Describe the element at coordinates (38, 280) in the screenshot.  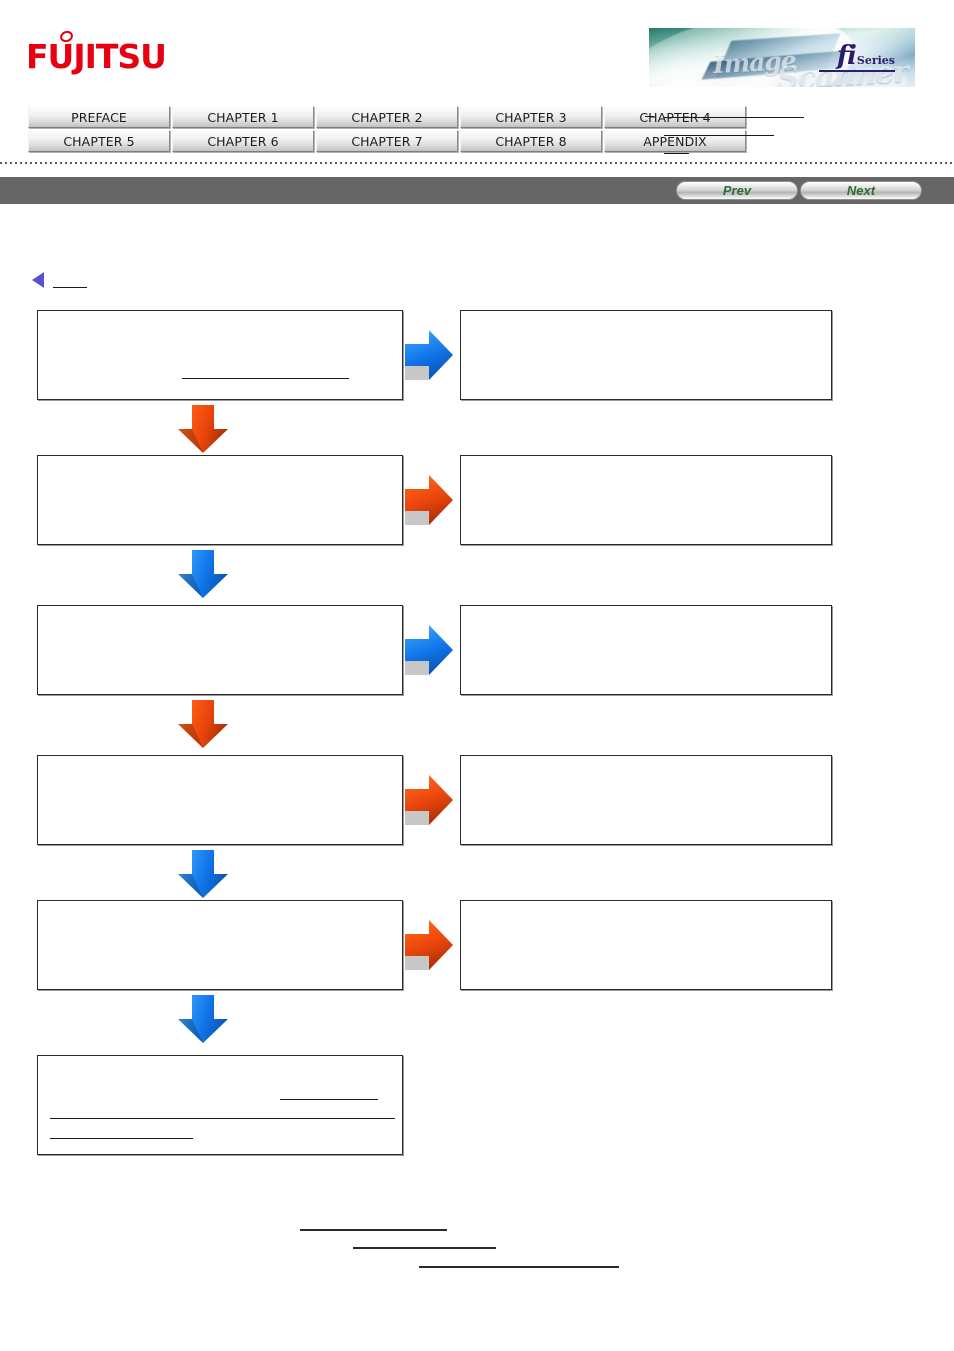
I see `triangle-left-icon` at that location.